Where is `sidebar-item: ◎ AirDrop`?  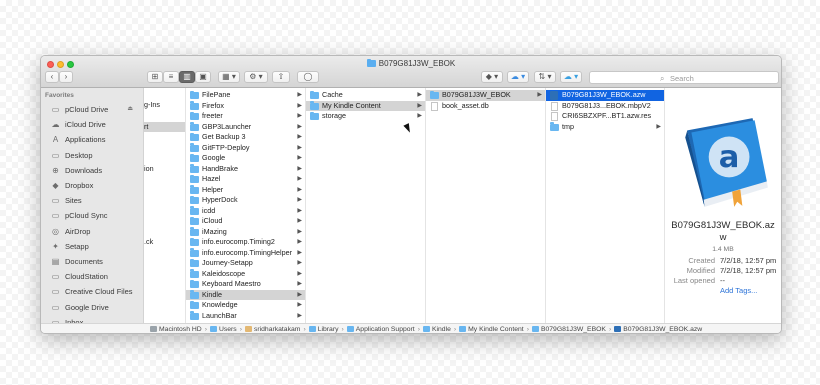
sidebar-item: ◎ AirDrop is located at coordinates (92, 231).